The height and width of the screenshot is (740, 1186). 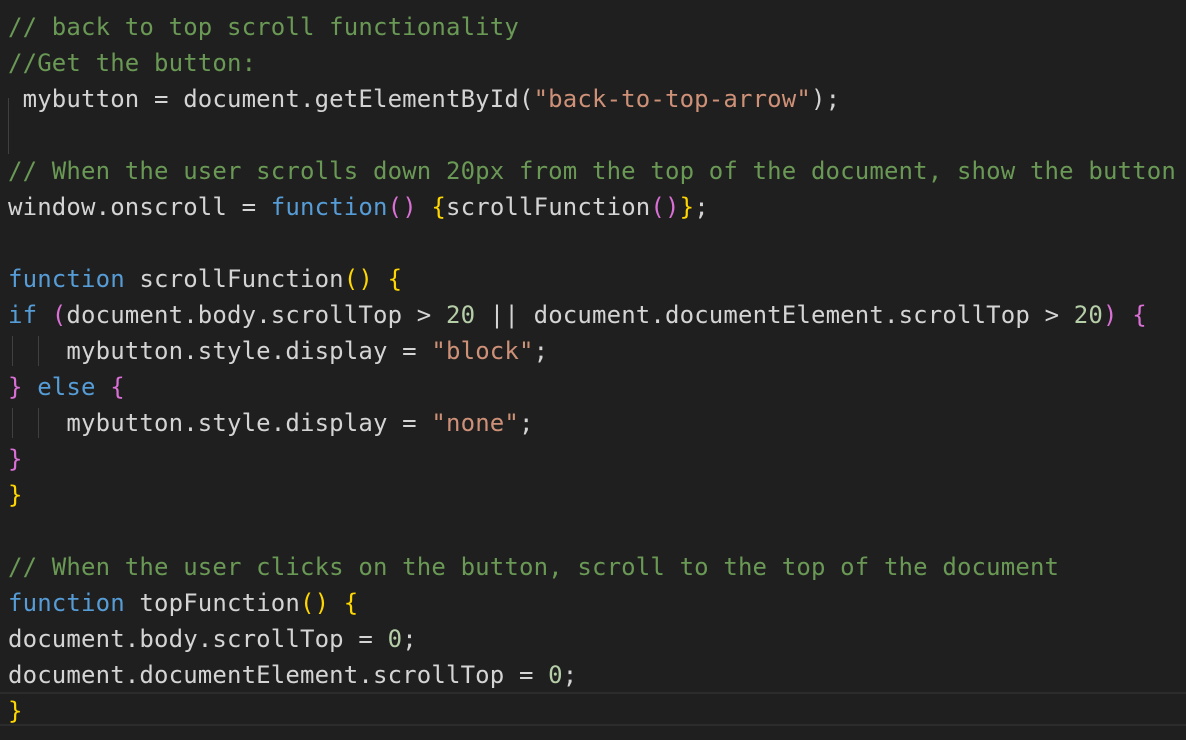 I want to click on code-line: document.body.scrollTop = 0;, so click(x=212, y=639).